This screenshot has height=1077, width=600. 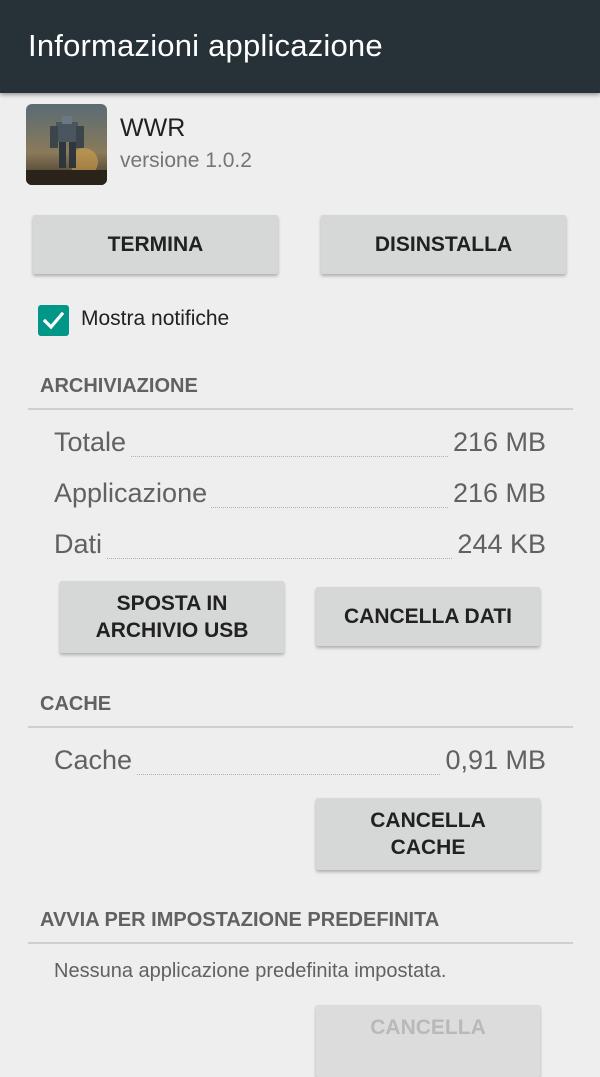 I want to click on cache-row: Cache 0,91 MB, so click(x=300, y=762).